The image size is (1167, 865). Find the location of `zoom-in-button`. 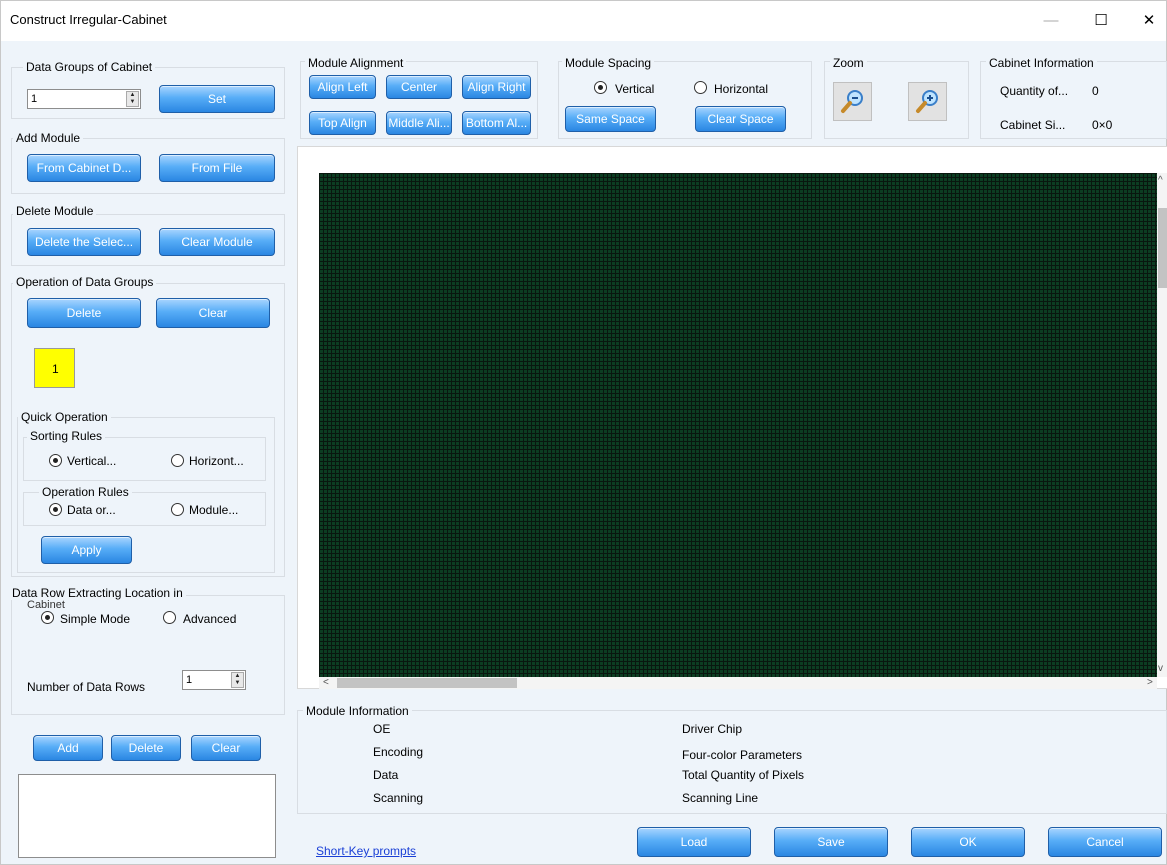

zoom-in-button is located at coordinates (927, 101).